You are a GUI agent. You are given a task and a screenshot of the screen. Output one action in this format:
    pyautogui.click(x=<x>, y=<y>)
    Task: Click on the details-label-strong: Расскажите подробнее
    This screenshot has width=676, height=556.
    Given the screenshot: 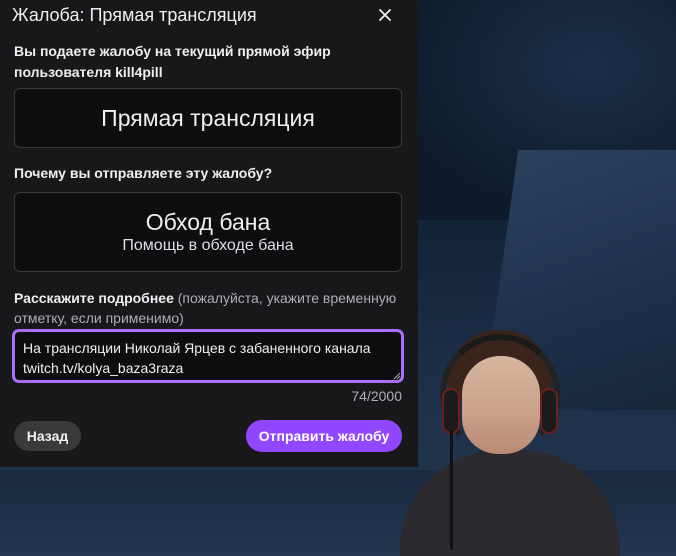 What is the action you would take?
    pyautogui.click(x=94, y=298)
    